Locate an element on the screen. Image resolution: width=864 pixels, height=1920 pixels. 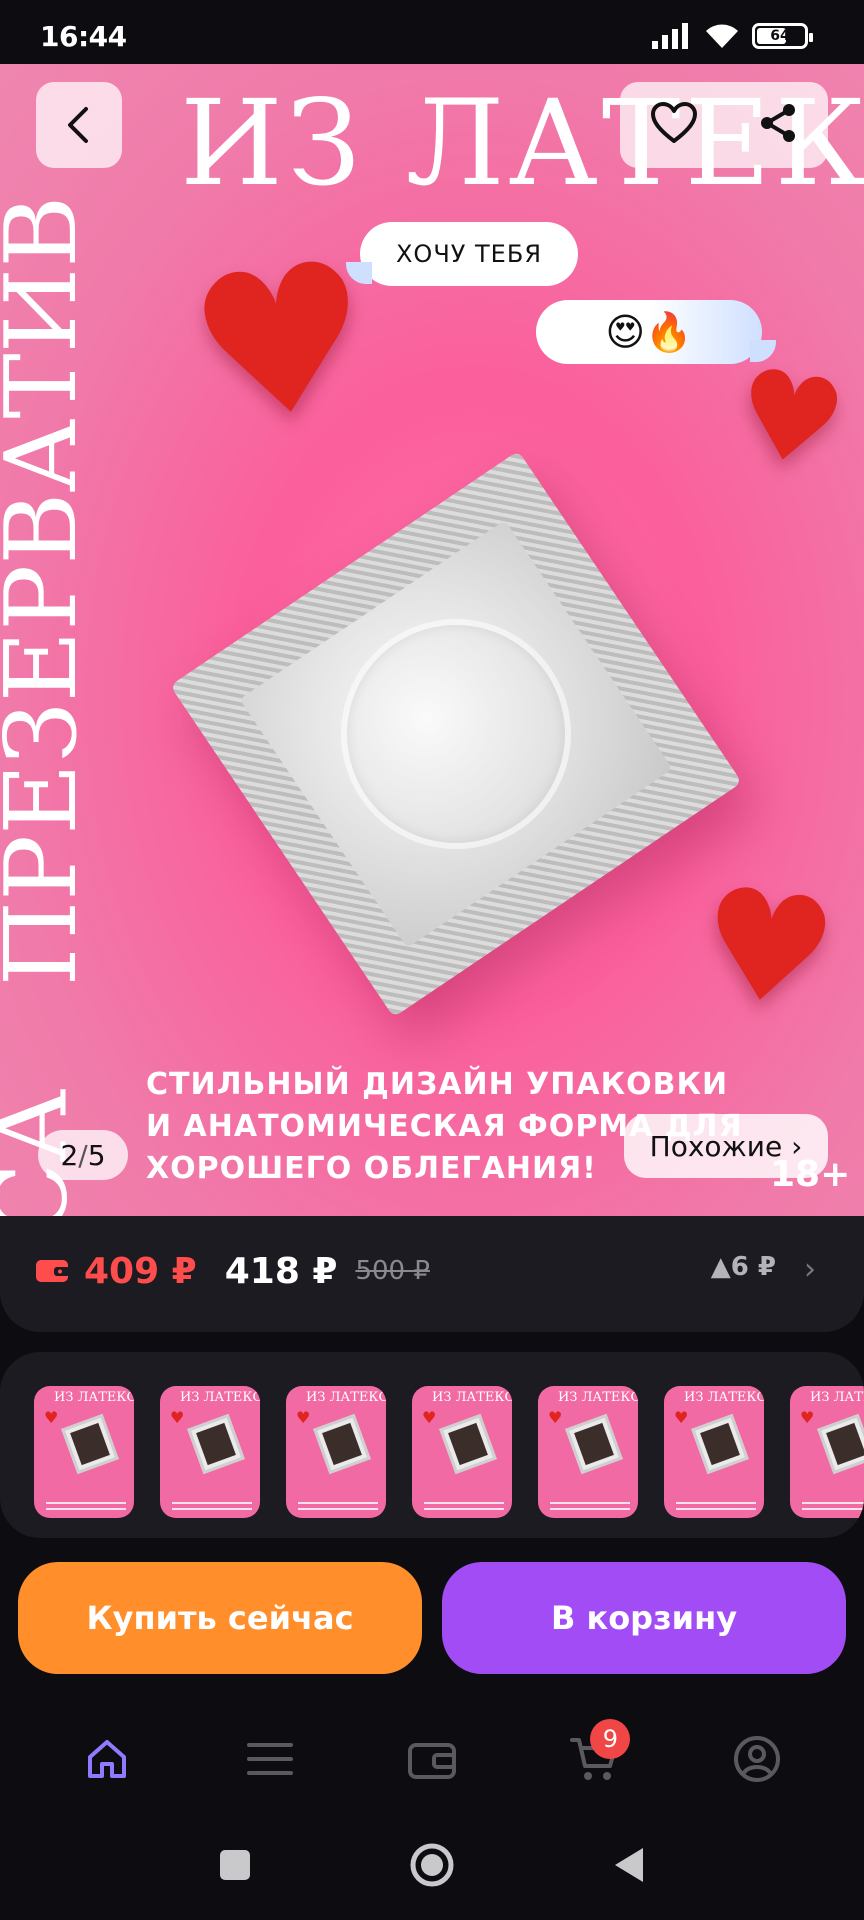
add-to-cart-button: В корзину is located at coordinates (644, 1618).